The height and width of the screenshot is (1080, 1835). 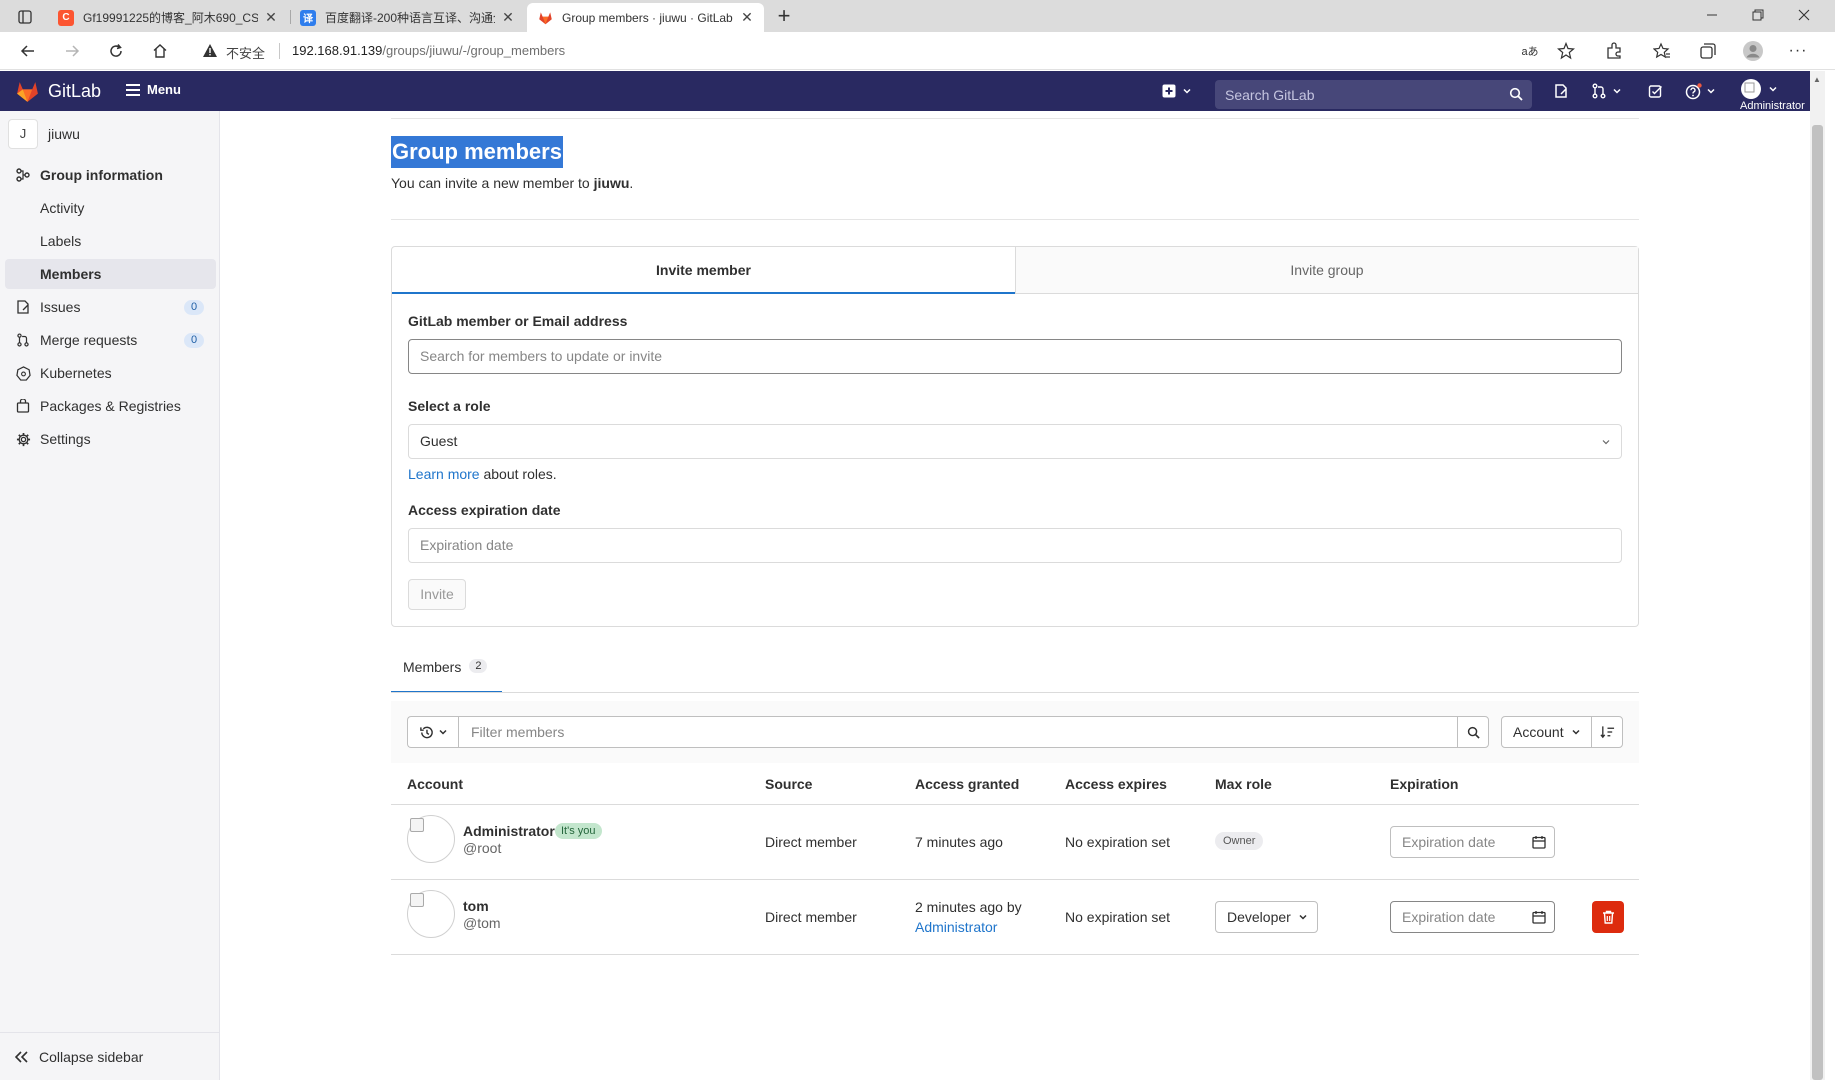 What do you see at coordinates (133, 89) in the screenshot?
I see `hamburger-icon` at bounding box center [133, 89].